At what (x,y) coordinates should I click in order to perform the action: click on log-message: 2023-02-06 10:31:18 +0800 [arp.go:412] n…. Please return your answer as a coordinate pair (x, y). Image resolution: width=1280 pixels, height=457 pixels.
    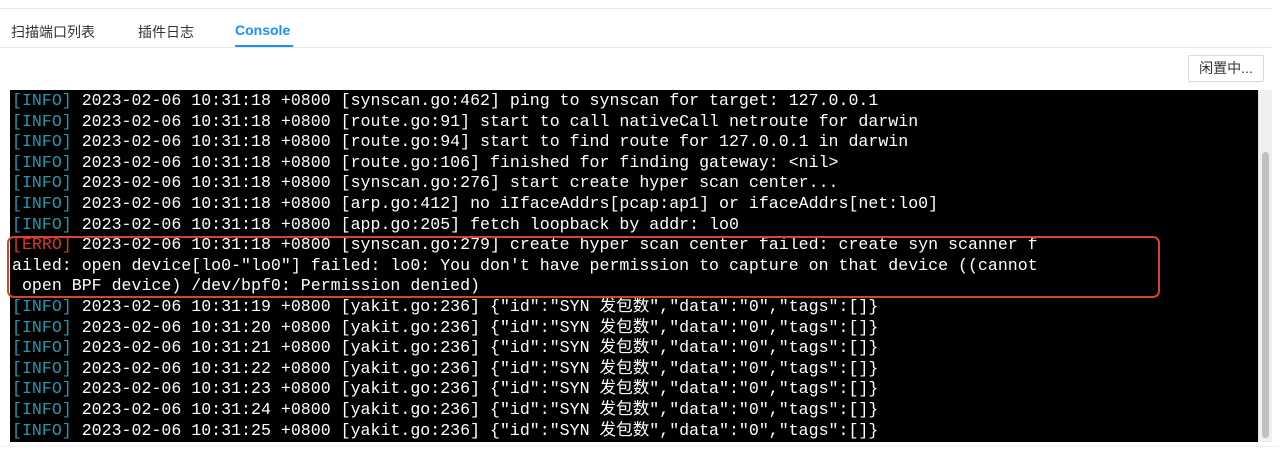
    Looking at the image, I should click on (505, 203).